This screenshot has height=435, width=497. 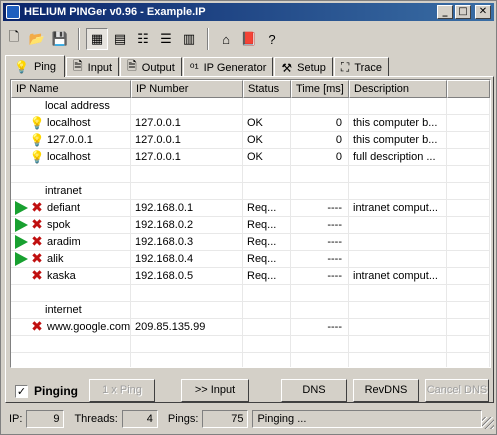 I want to click on save-button: 💾, so click(x=60, y=39).